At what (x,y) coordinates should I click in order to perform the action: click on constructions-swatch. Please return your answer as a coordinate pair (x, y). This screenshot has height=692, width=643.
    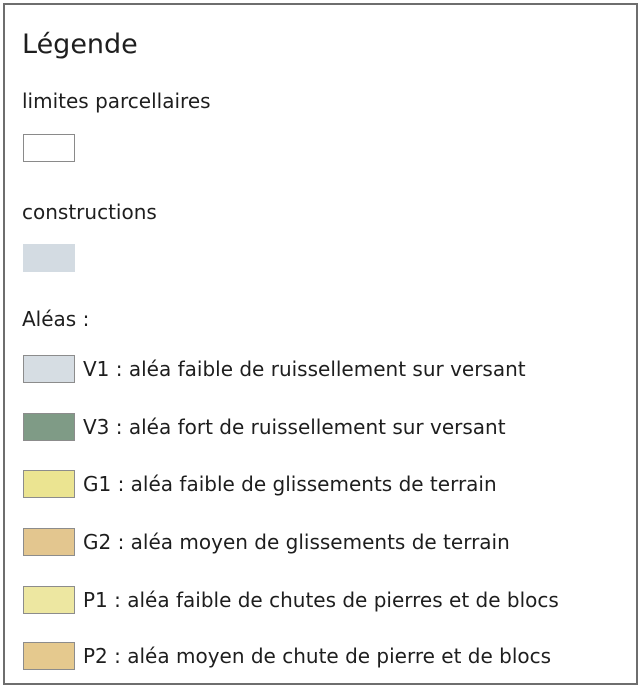
    Looking at the image, I should click on (49, 258).